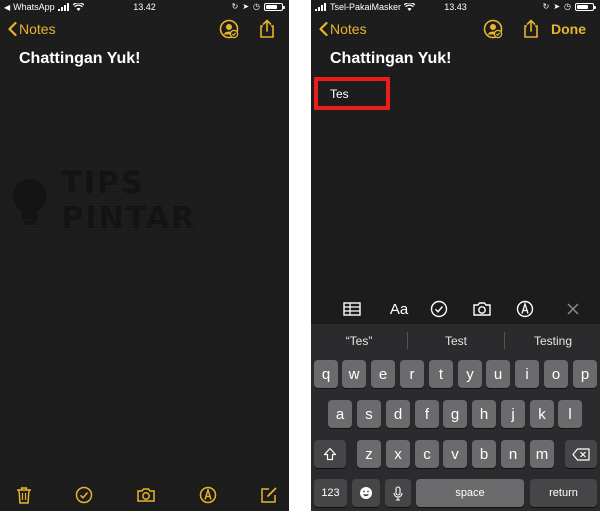  What do you see at coordinates (398, 414) in the screenshot?
I see `key-d: d` at bounding box center [398, 414].